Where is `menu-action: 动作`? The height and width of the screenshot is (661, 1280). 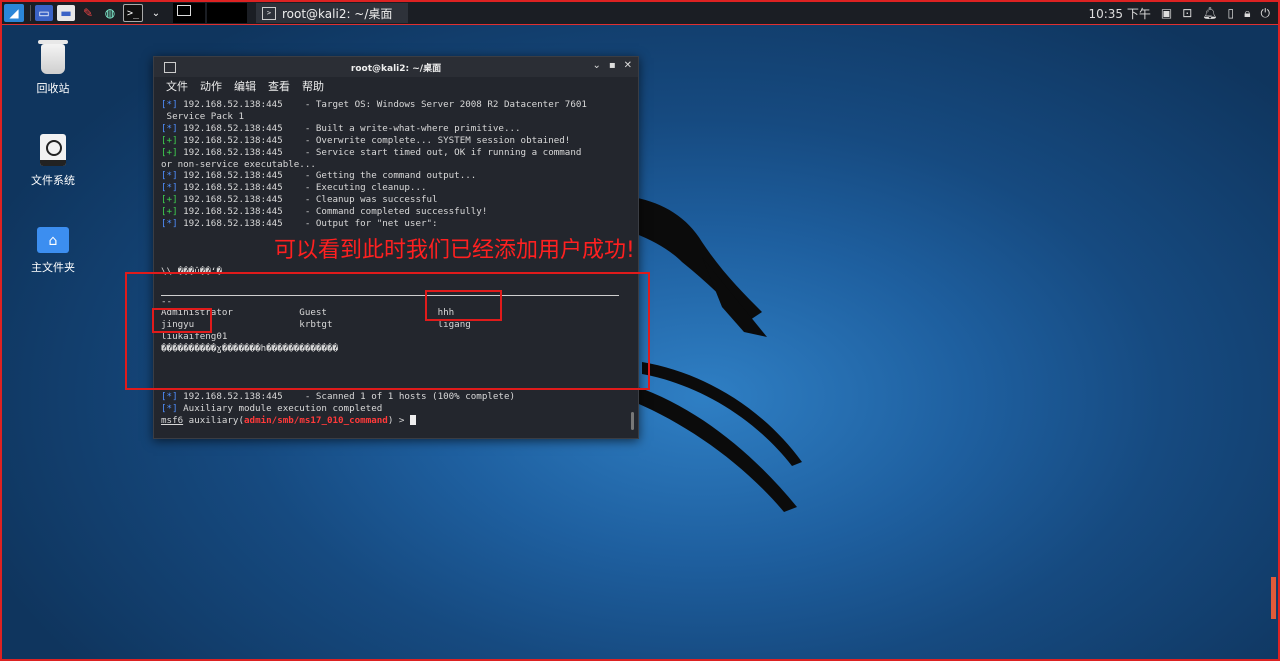
menu-action: 动作 is located at coordinates (211, 86).